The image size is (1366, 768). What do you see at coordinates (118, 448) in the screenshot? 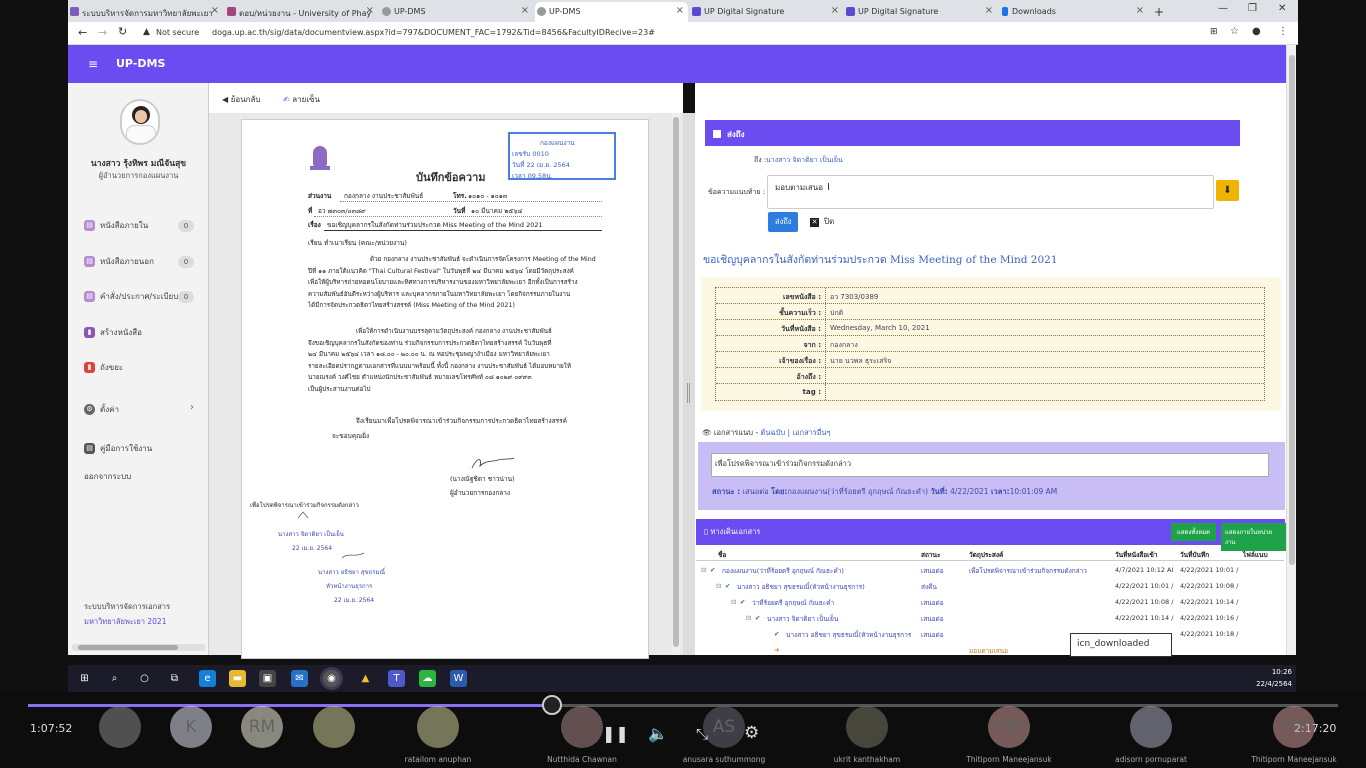
I see `sidebar-item-manual: ▤ คู่มือการใช้งาน` at bounding box center [118, 448].